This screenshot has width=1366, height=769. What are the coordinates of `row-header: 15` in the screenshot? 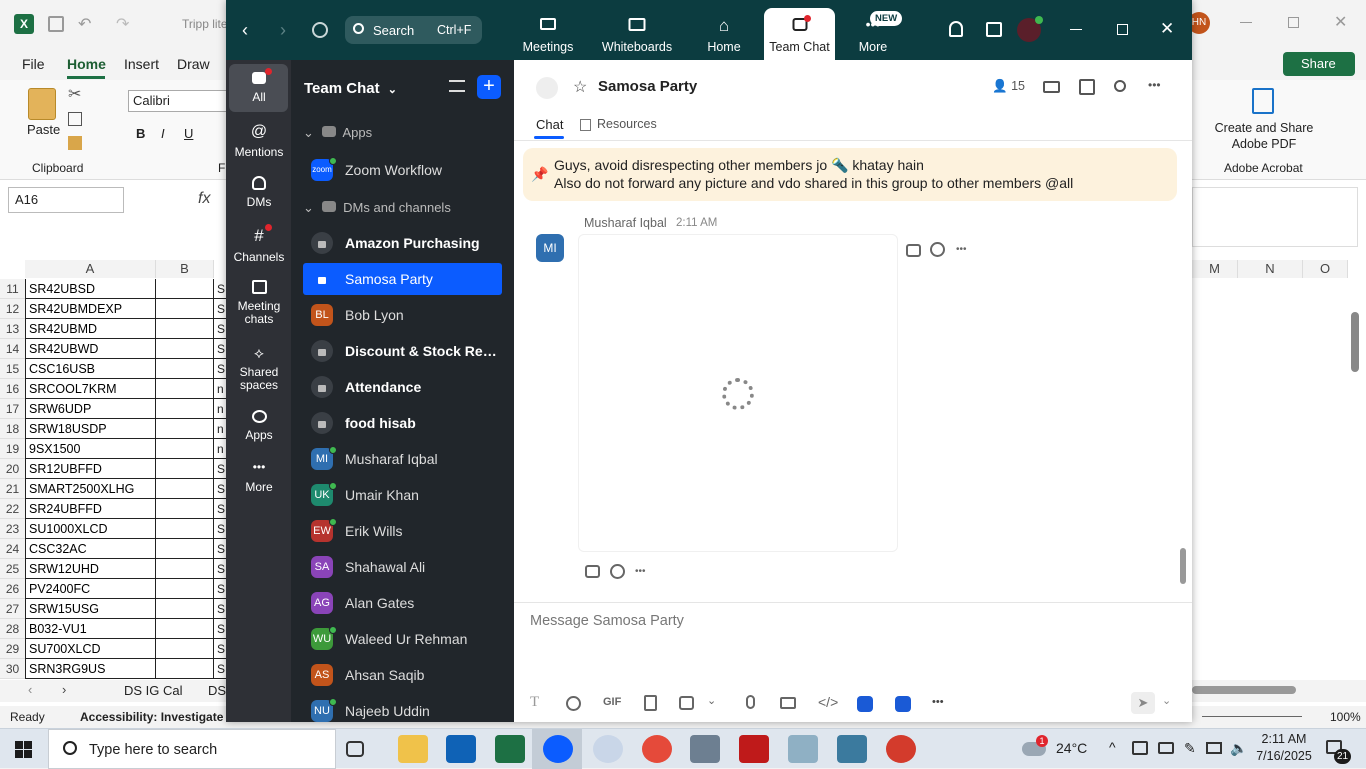 It's located at (12, 369).